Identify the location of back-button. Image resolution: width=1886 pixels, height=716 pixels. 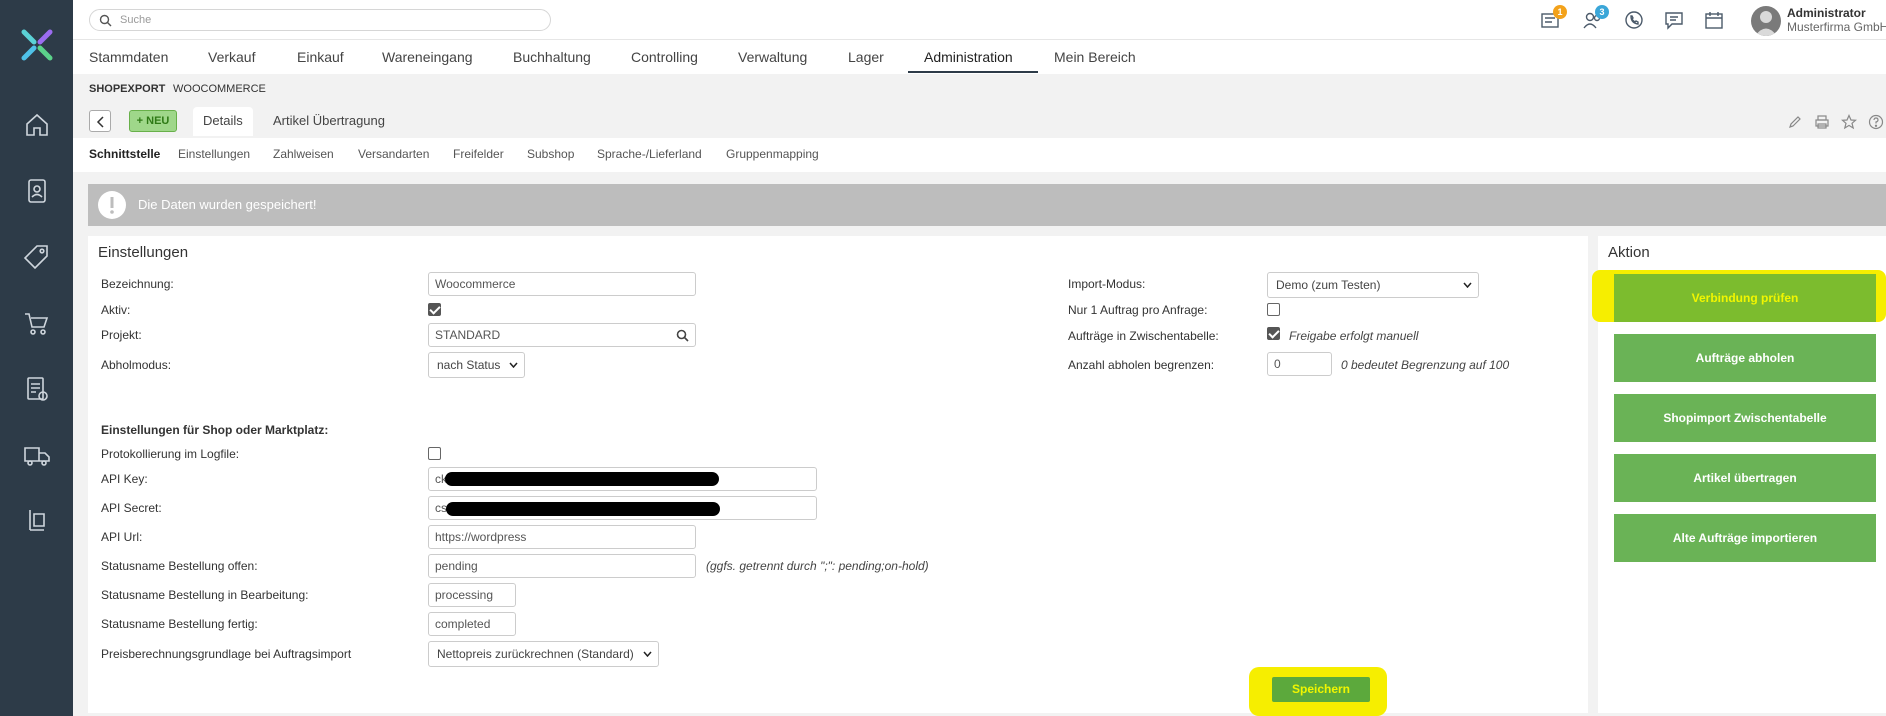
(100, 121).